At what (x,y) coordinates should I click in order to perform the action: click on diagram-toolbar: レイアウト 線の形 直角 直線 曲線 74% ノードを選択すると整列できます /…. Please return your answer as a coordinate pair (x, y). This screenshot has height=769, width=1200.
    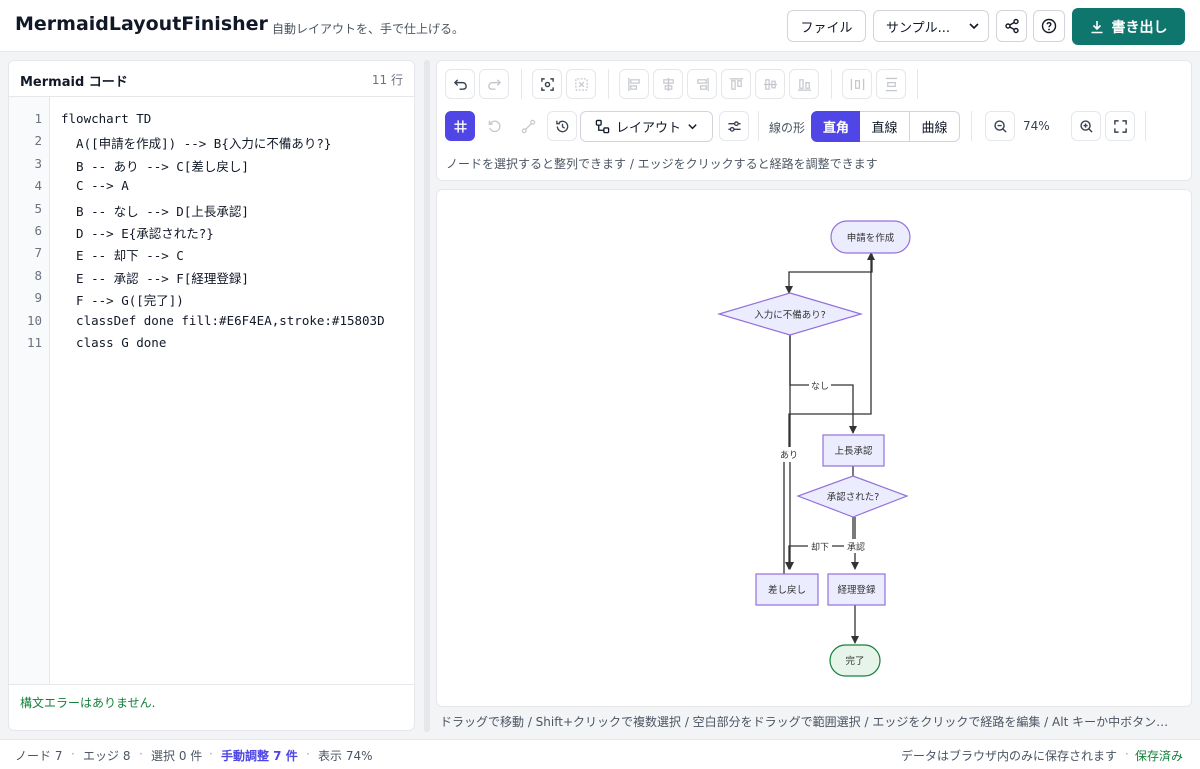
    Looking at the image, I should click on (814, 120).